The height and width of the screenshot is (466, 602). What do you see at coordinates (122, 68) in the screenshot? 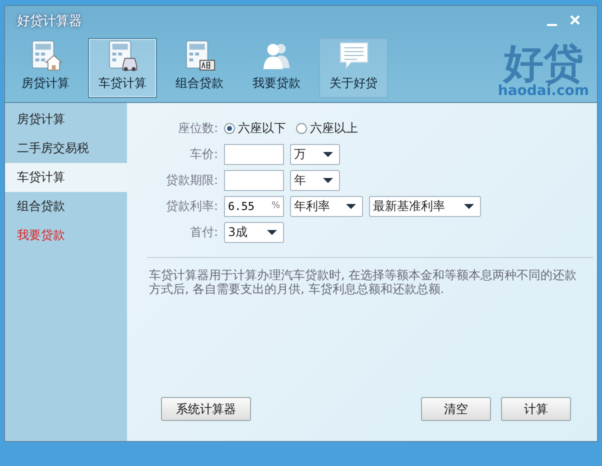
I see `toolbar-button: 车贷计算` at bounding box center [122, 68].